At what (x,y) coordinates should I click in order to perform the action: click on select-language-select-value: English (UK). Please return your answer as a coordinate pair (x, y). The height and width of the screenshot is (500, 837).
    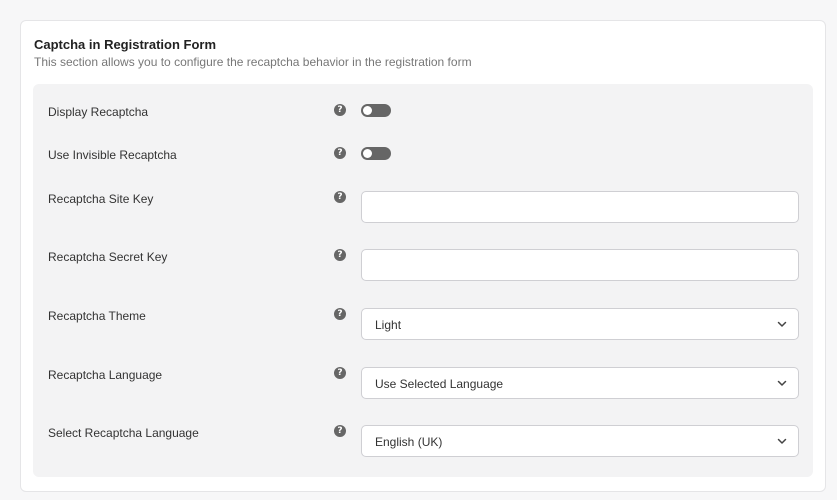
    Looking at the image, I should click on (409, 442).